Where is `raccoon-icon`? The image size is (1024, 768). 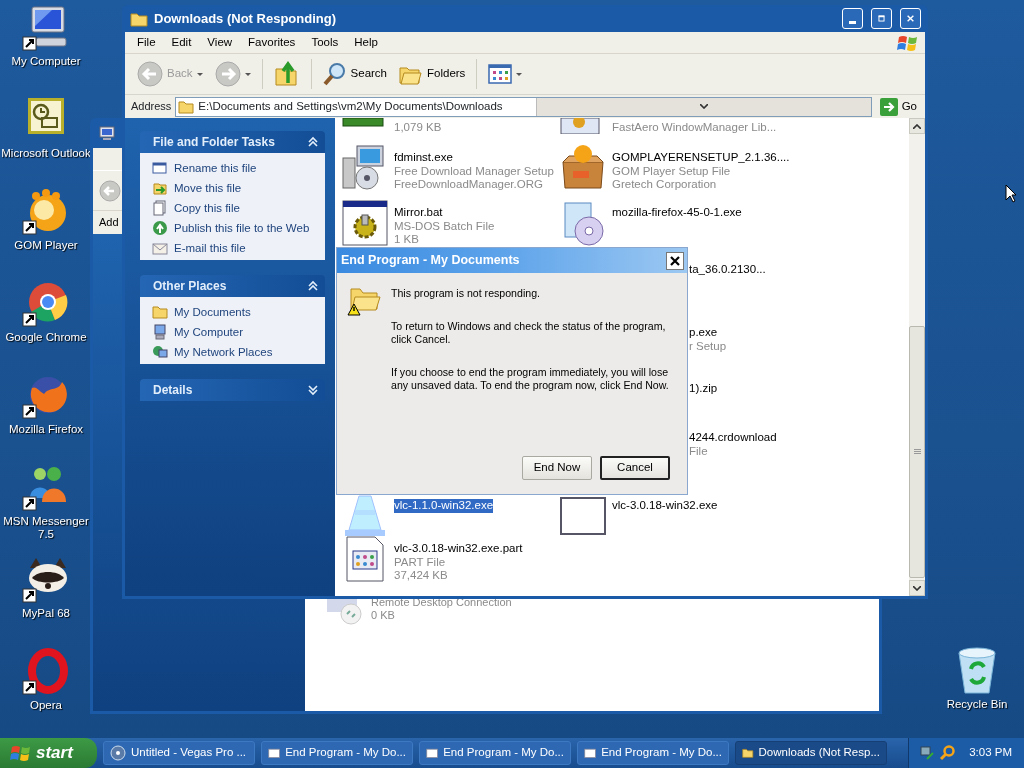 raccoon-icon is located at coordinates (46, 580).